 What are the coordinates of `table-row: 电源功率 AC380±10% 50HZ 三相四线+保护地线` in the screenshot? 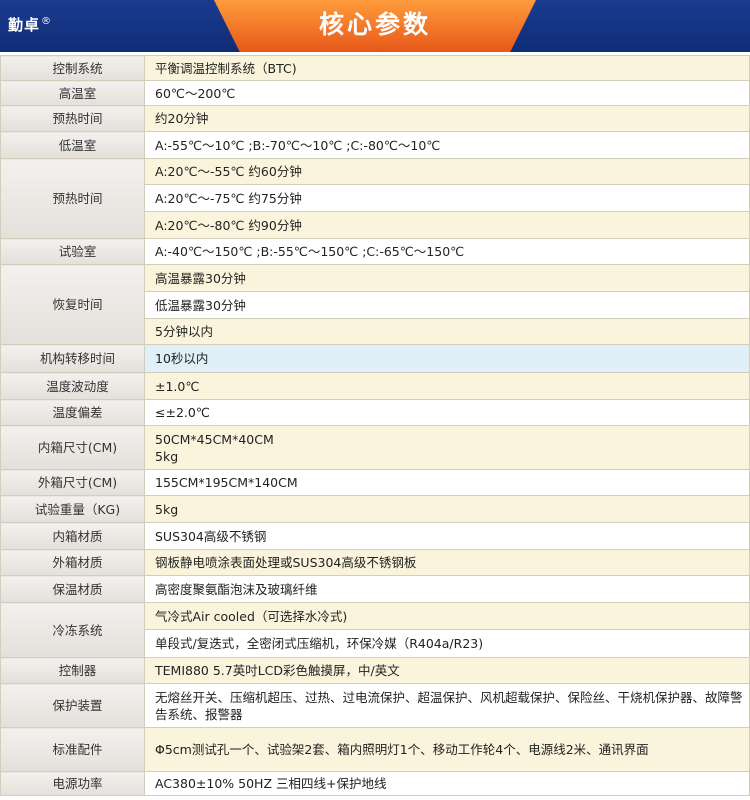 It's located at (375, 783).